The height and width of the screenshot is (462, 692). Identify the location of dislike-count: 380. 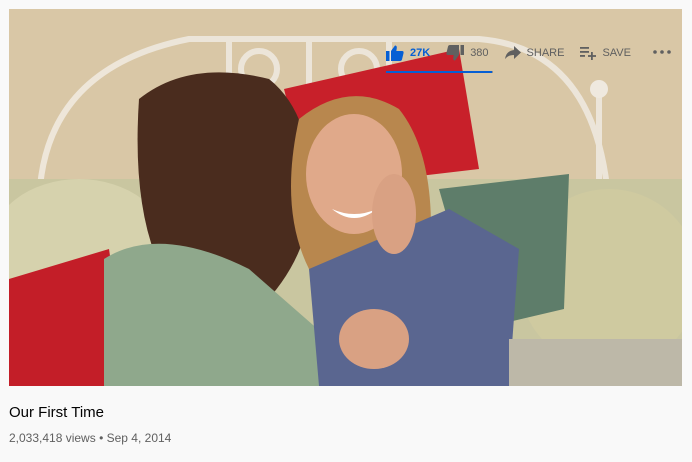
(479, 53).